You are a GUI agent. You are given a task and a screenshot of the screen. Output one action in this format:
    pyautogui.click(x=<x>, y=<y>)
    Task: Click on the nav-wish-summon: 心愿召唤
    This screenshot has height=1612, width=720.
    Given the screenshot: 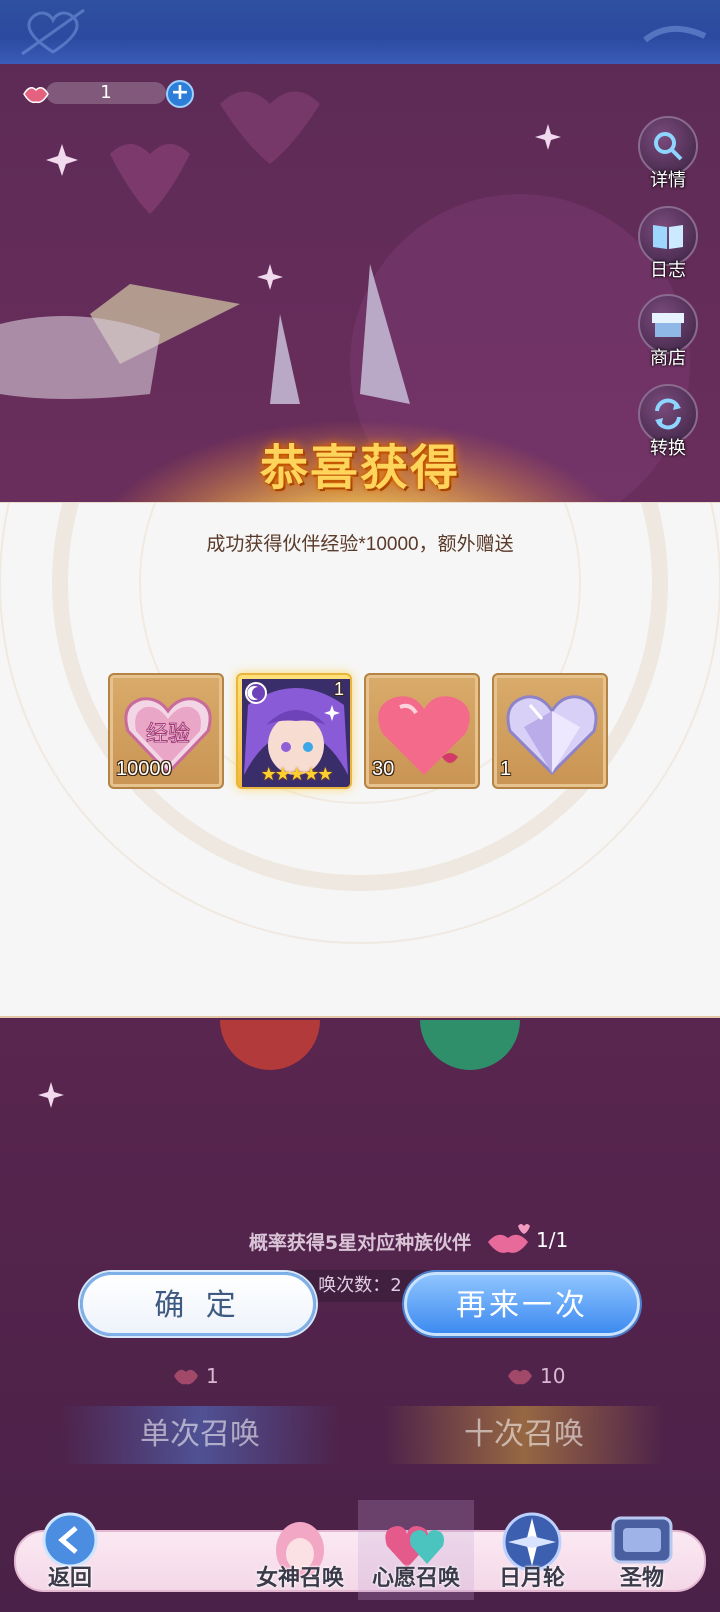 What is the action you would take?
    pyautogui.click(x=416, y=1550)
    